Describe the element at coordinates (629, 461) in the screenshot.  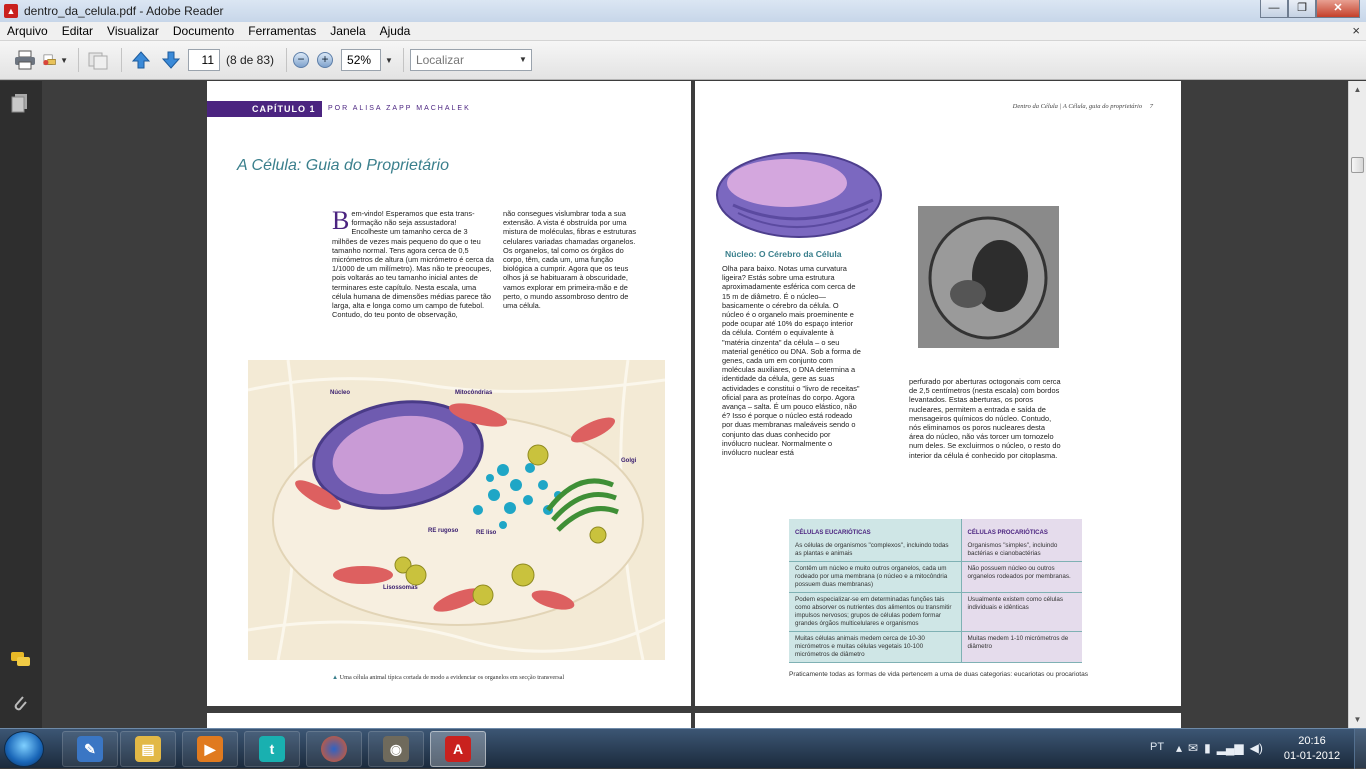
I see `label-golgi: Golgi` at that location.